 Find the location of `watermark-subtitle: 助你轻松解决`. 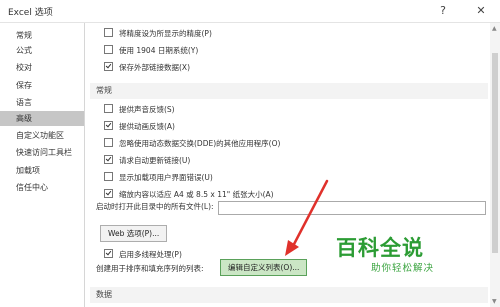

watermark-subtitle: 助你轻松解决 is located at coordinates (403, 268).